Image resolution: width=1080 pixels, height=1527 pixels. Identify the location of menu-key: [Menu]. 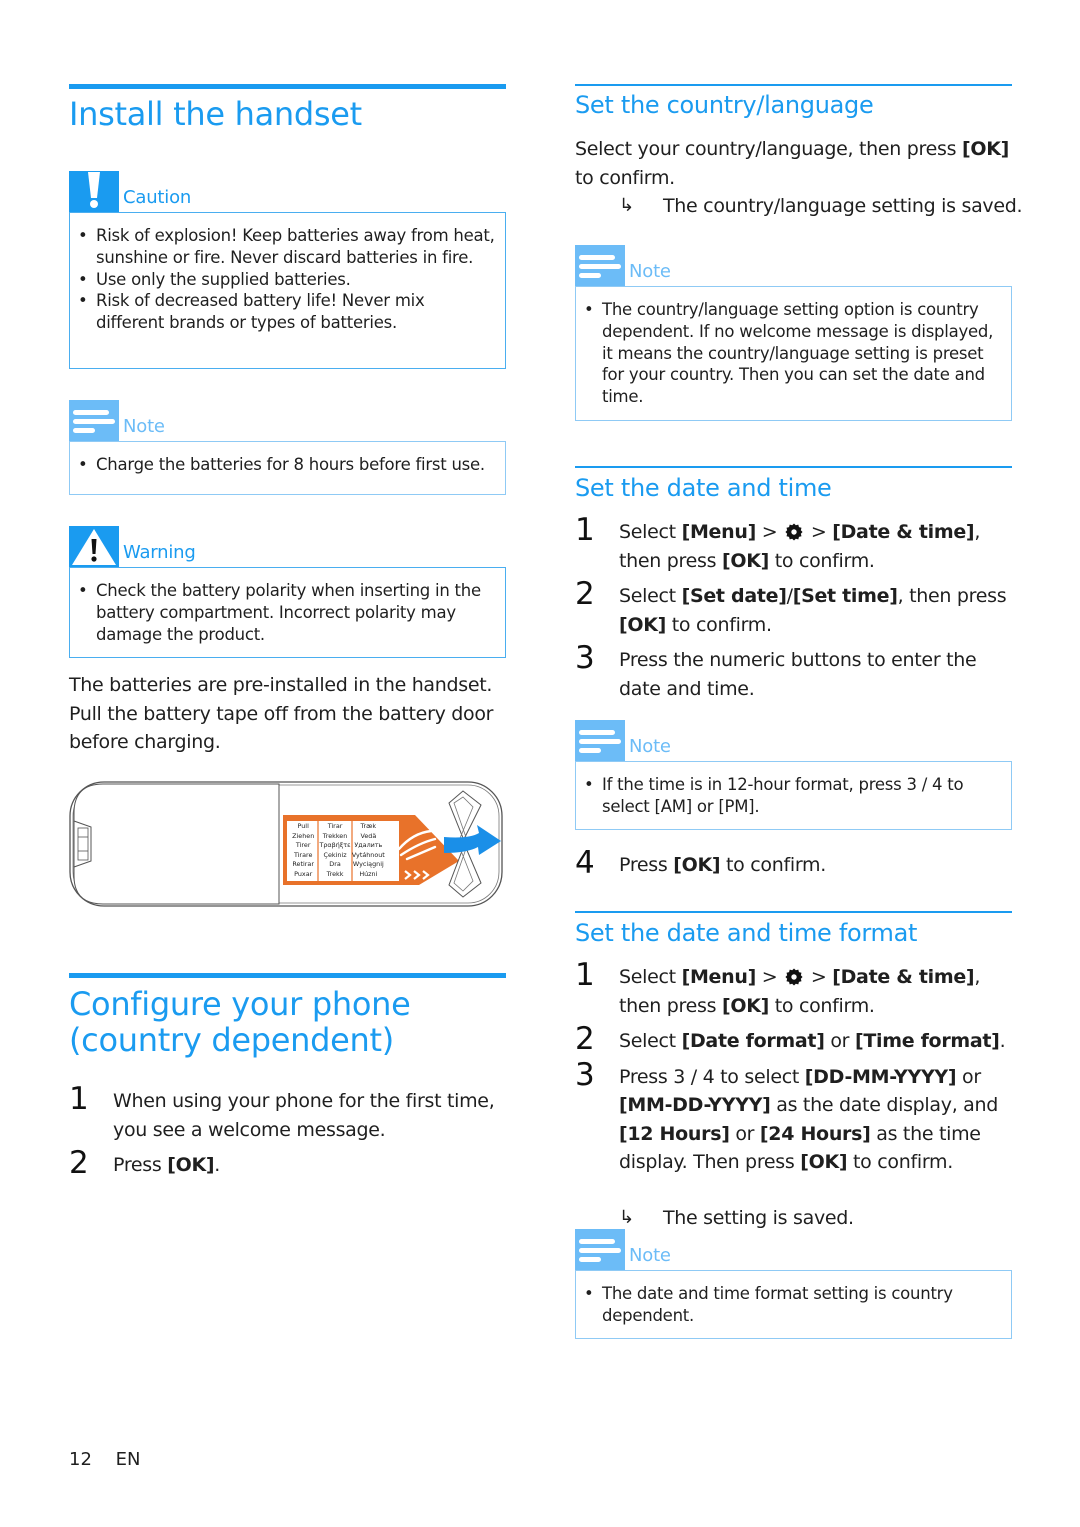
(719, 977).